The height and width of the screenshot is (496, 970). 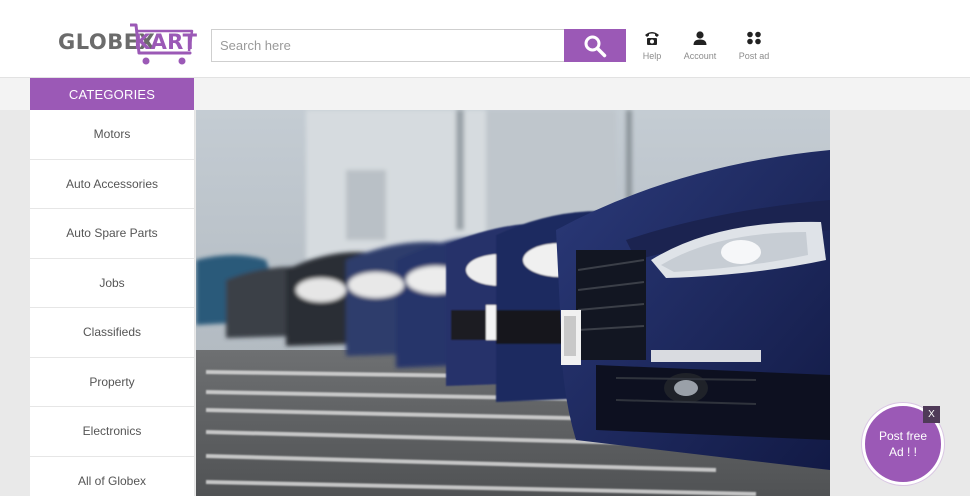 I want to click on logo-text-kart: KART, so click(x=166, y=42).